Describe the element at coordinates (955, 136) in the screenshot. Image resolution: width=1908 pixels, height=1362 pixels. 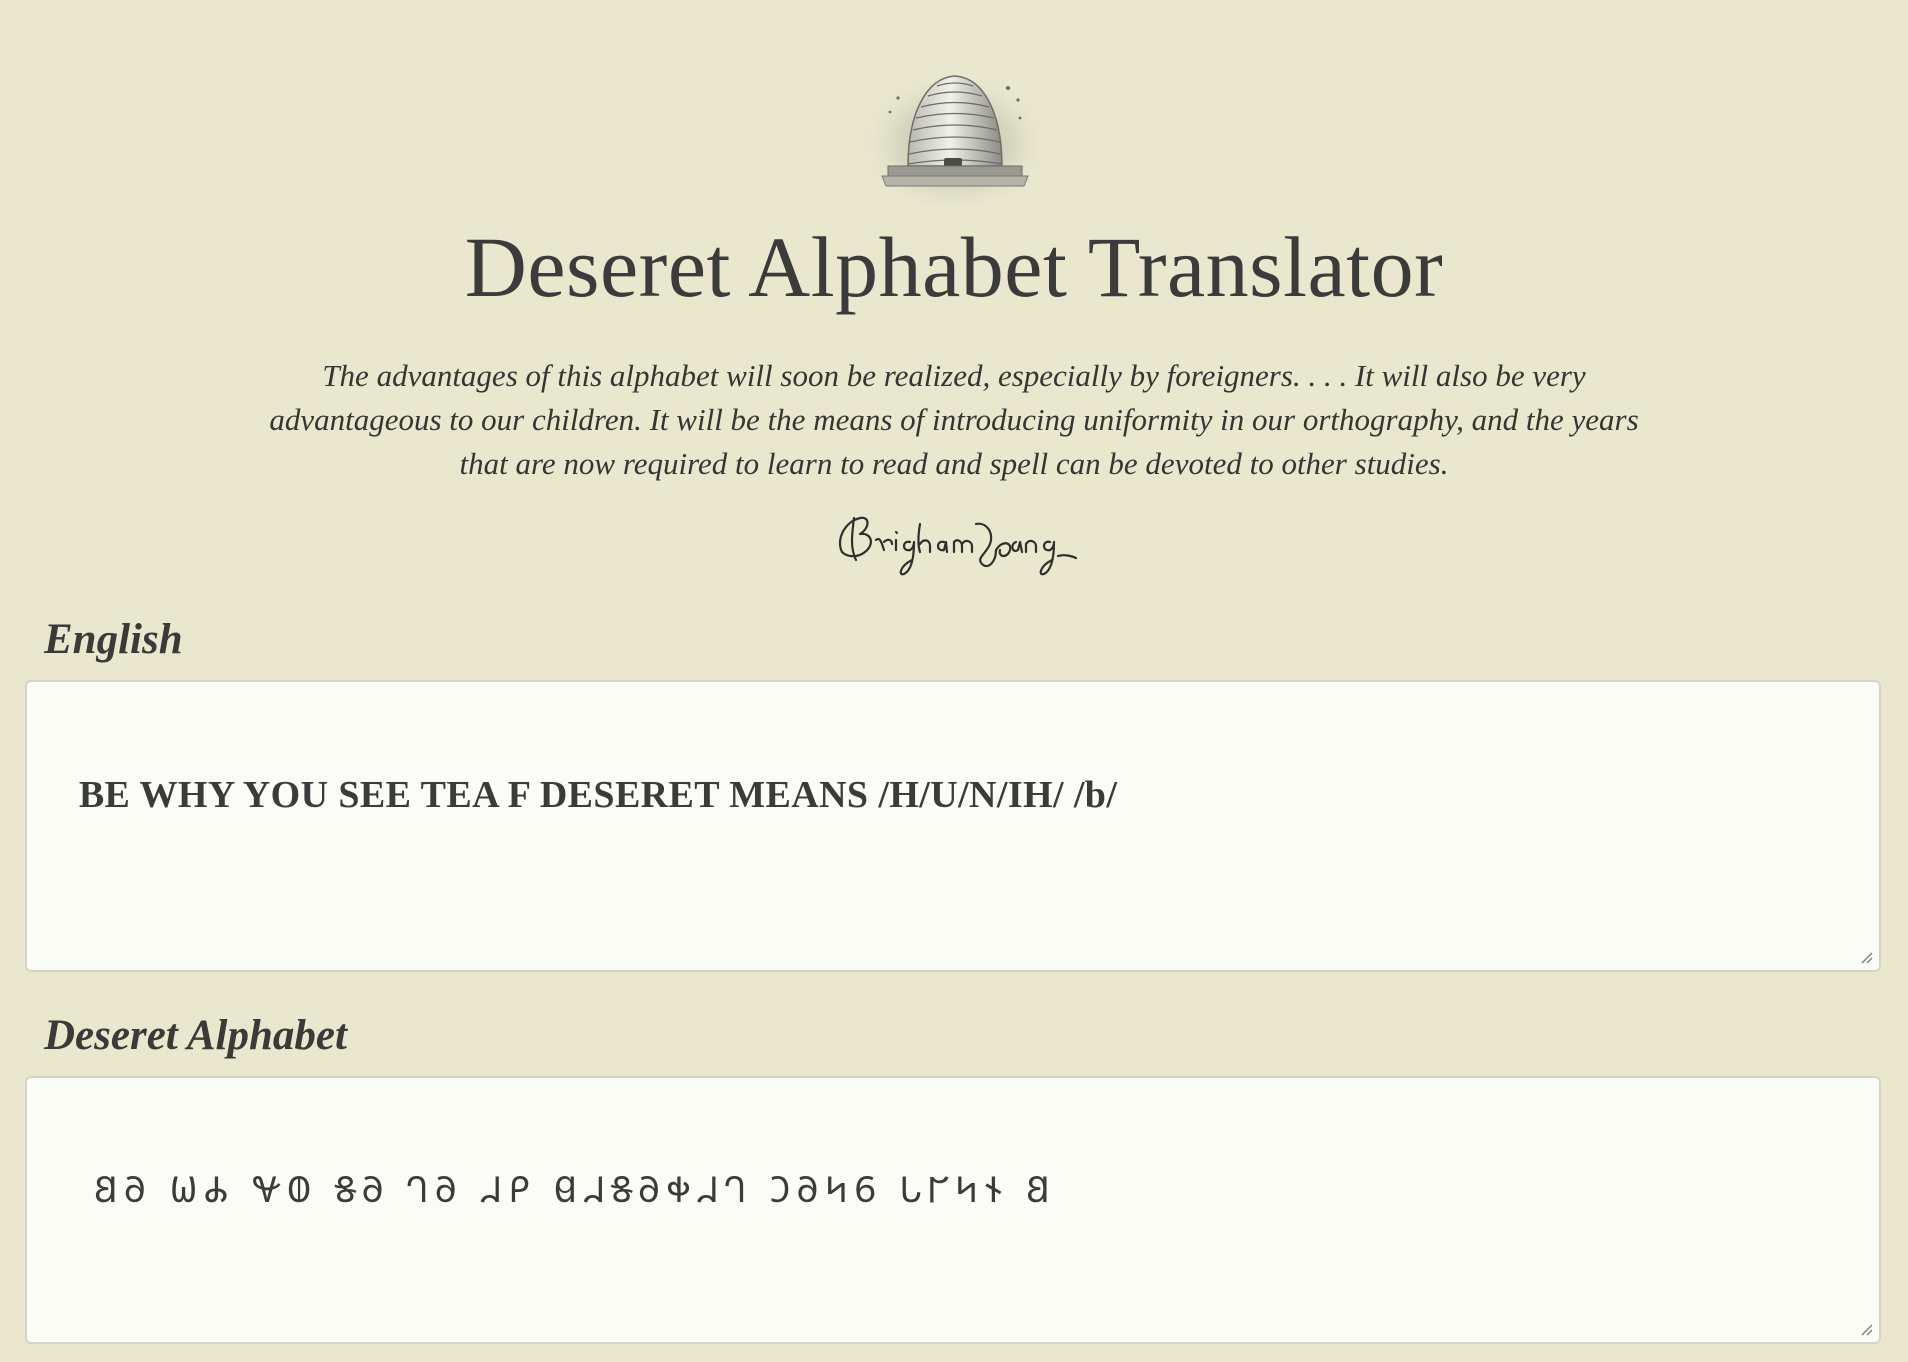
I see `beehive-logo-icon` at that location.